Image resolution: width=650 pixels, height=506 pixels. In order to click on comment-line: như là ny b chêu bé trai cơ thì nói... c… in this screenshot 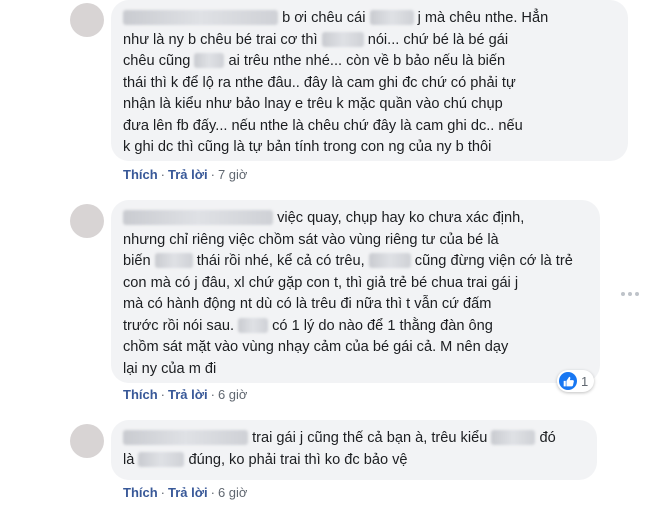, I will do `click(369, 41)`.